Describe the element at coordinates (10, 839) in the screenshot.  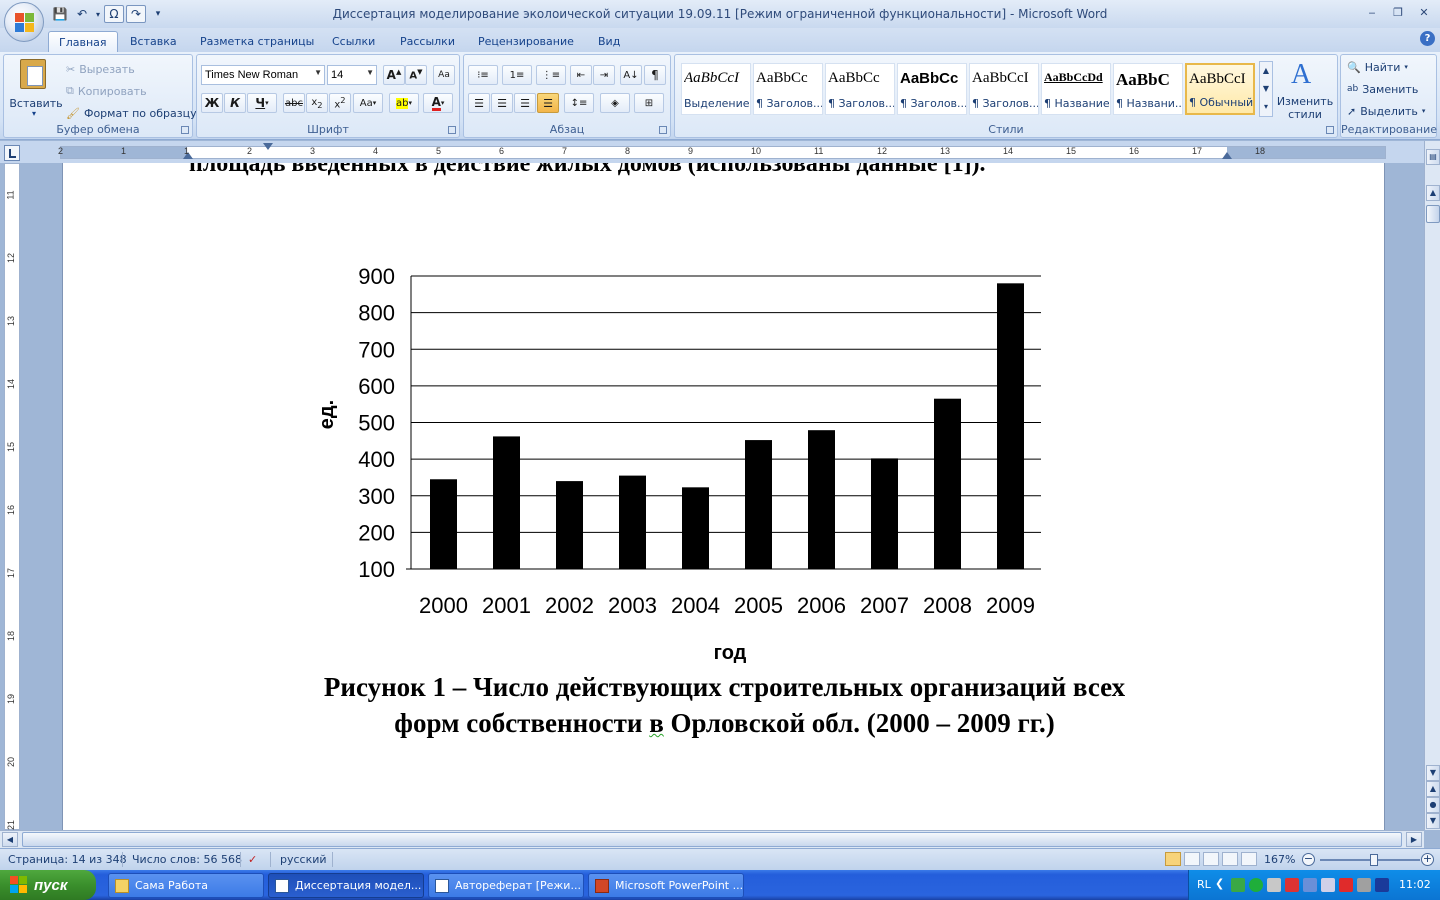
I see `scroll-left-button: ◀` at that location.